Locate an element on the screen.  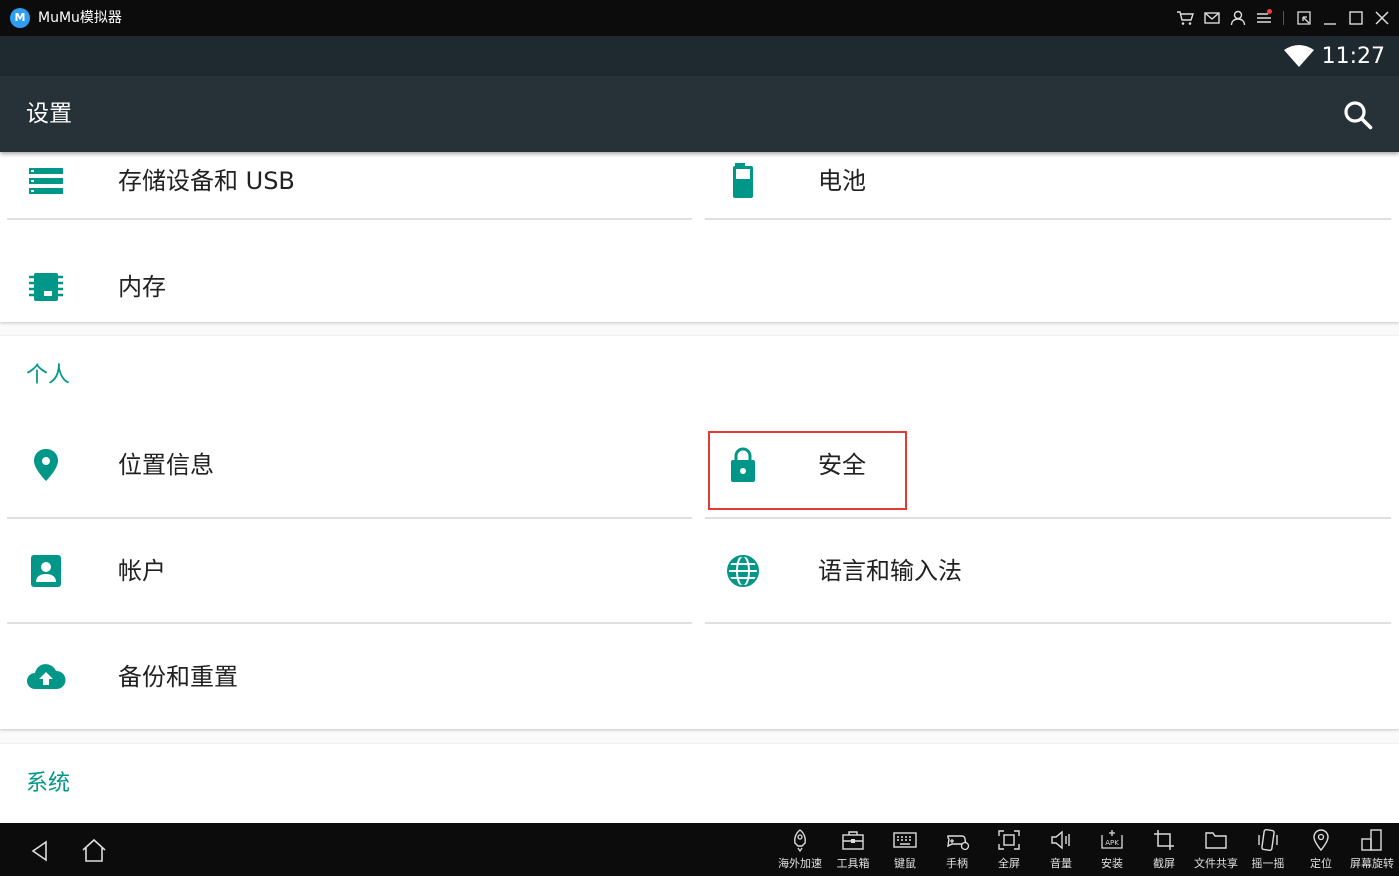
toolbox-icon is located at coordinates (853, 840).